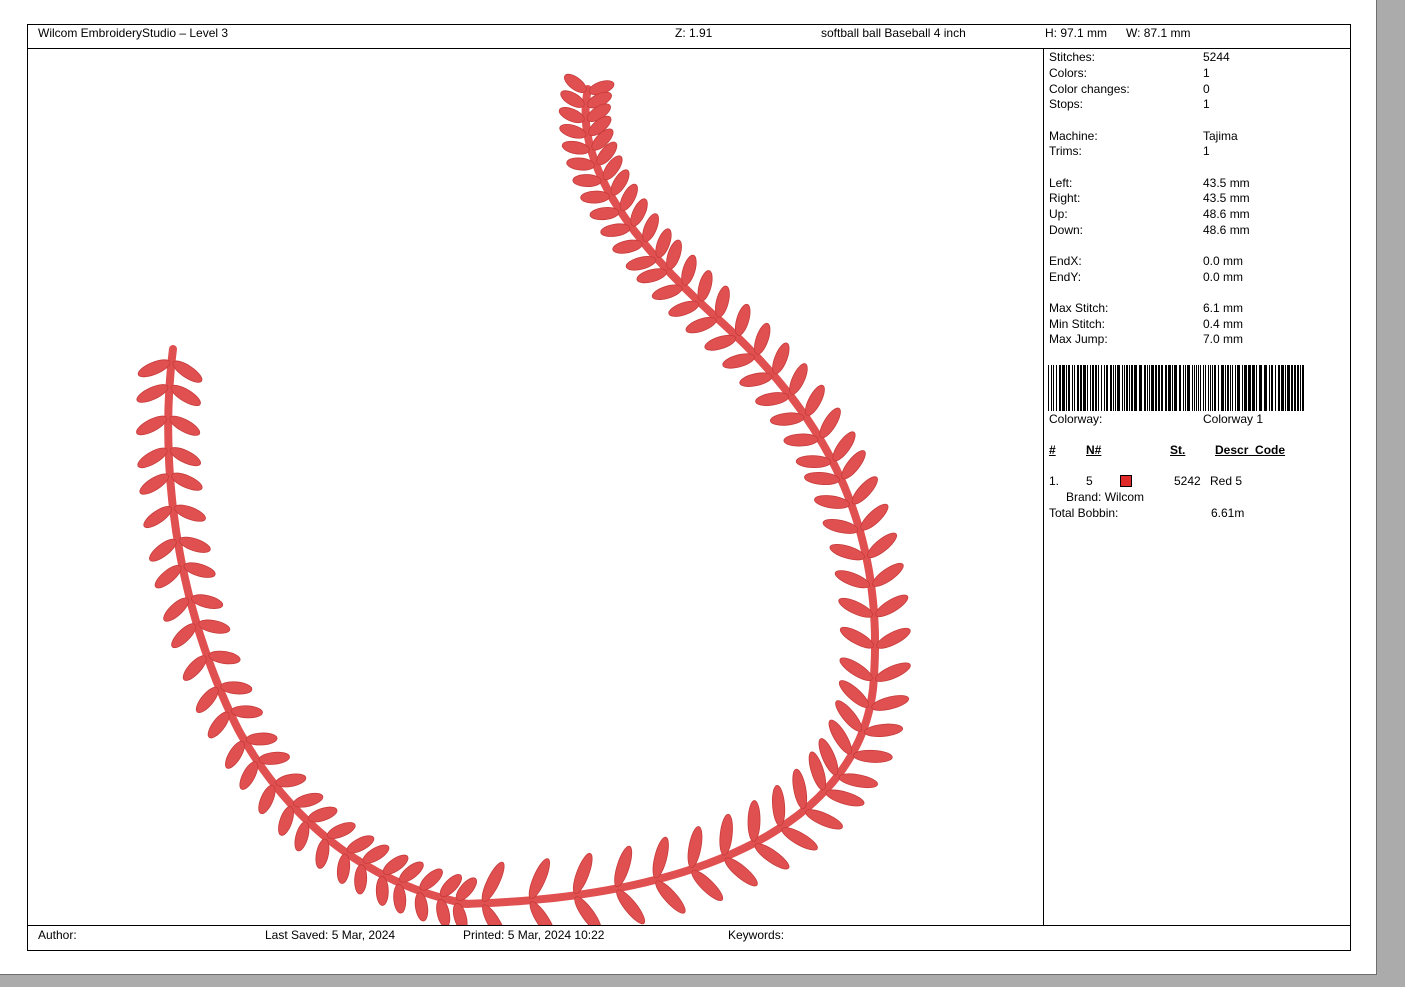 The width and height of the screenshot is (1405, 987). I want to click on stat-value: 7.0 mm, so click(1223, 339).